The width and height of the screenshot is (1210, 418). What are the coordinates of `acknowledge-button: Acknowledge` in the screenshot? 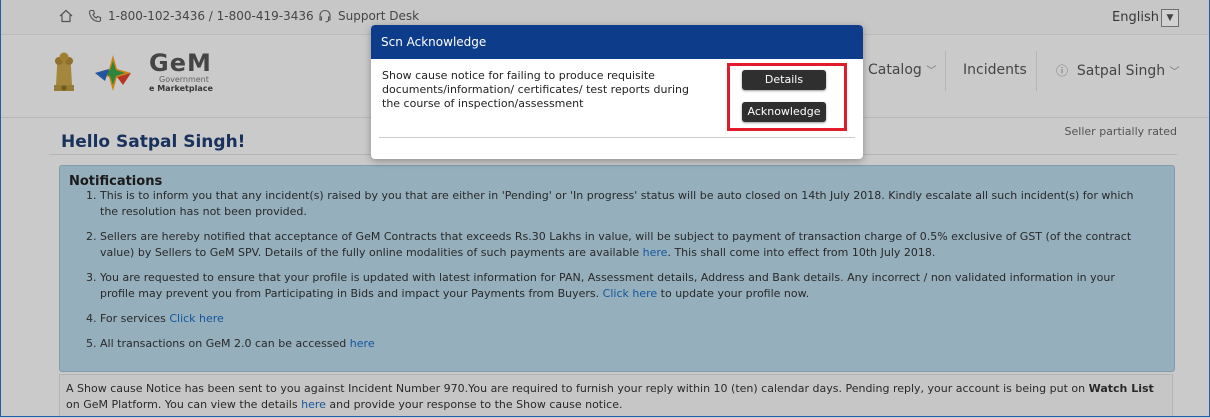 It's located at (784, 112).